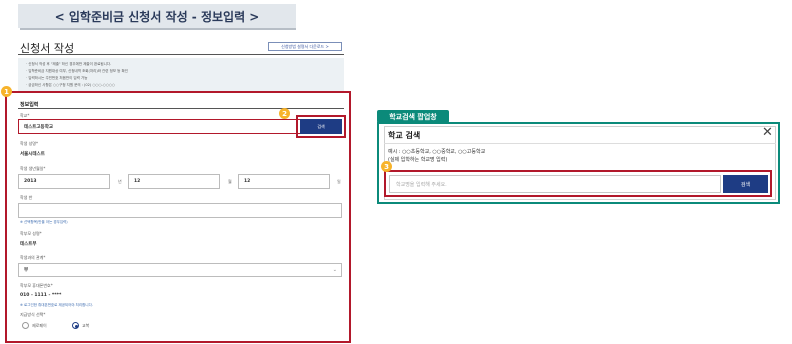 The image size is (792, 344). What do you see at coordinates (75, 325) in the screenshot?
I see `payment-radio-uniform` at bounding box center [75, 325].